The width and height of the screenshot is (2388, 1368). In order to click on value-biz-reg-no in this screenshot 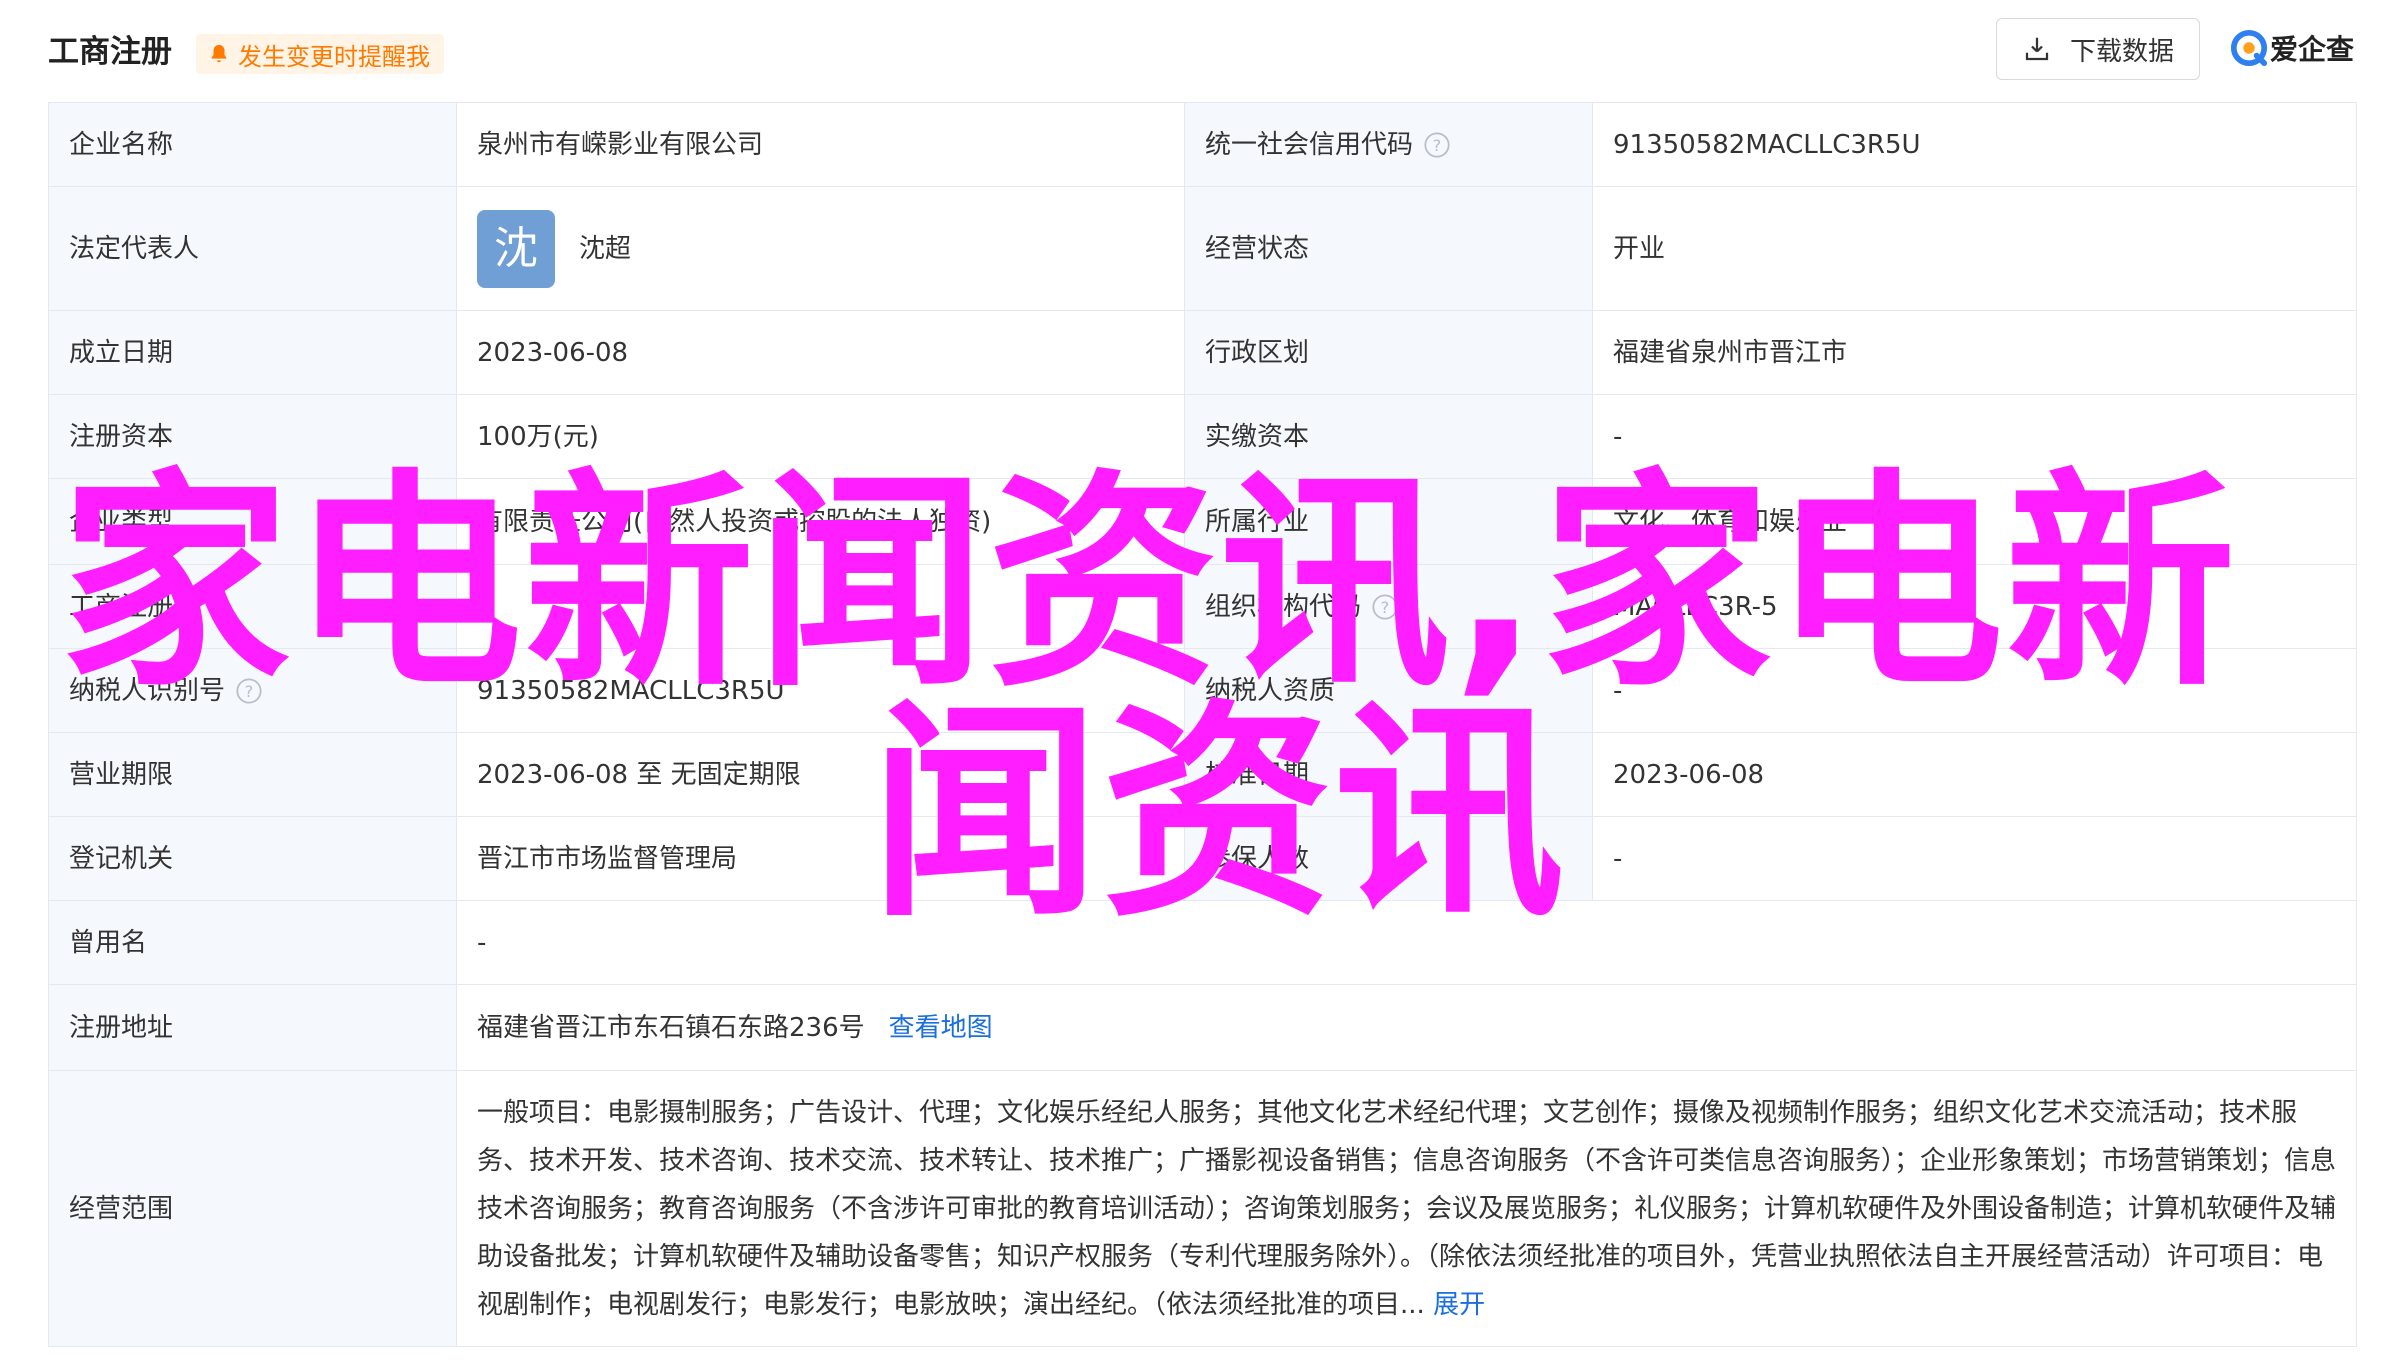, I will do `click(820, 606)`.